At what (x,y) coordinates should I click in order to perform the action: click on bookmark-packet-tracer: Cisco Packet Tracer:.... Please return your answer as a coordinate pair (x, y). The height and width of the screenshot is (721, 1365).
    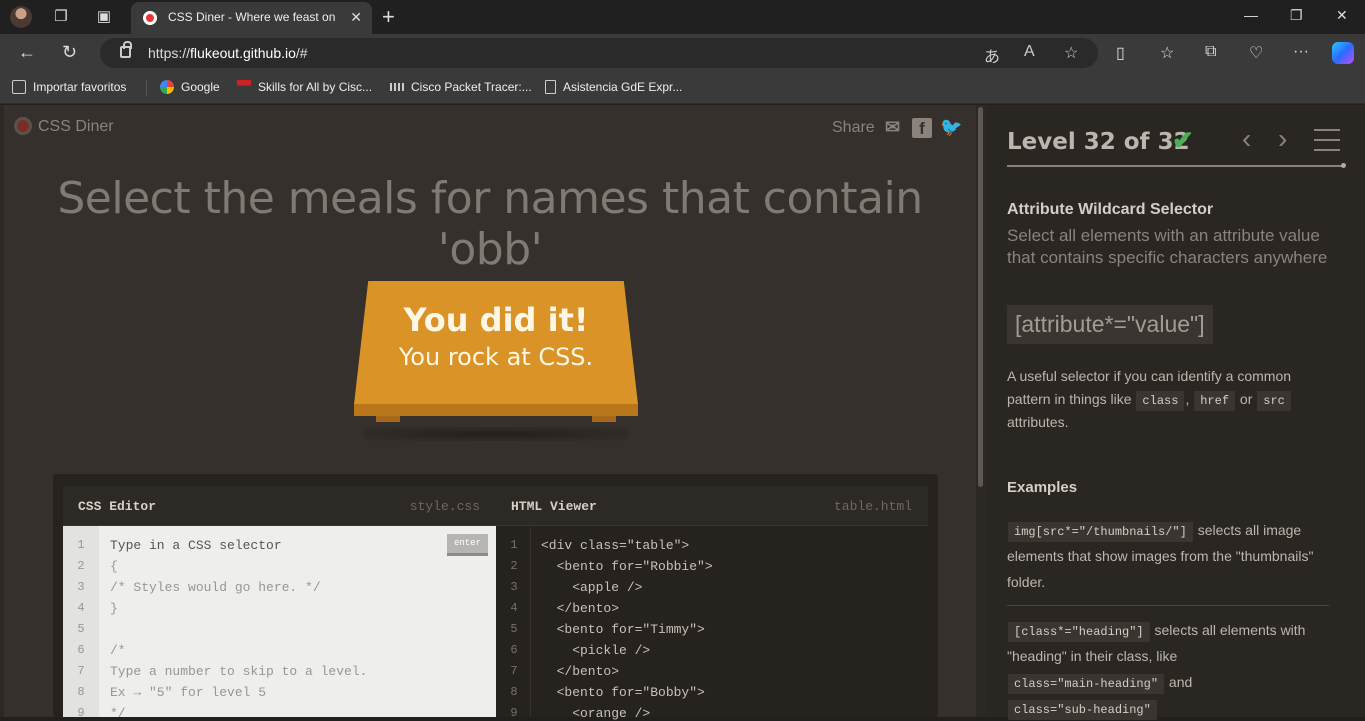
    Looking at the image, I should click on (461, 87).